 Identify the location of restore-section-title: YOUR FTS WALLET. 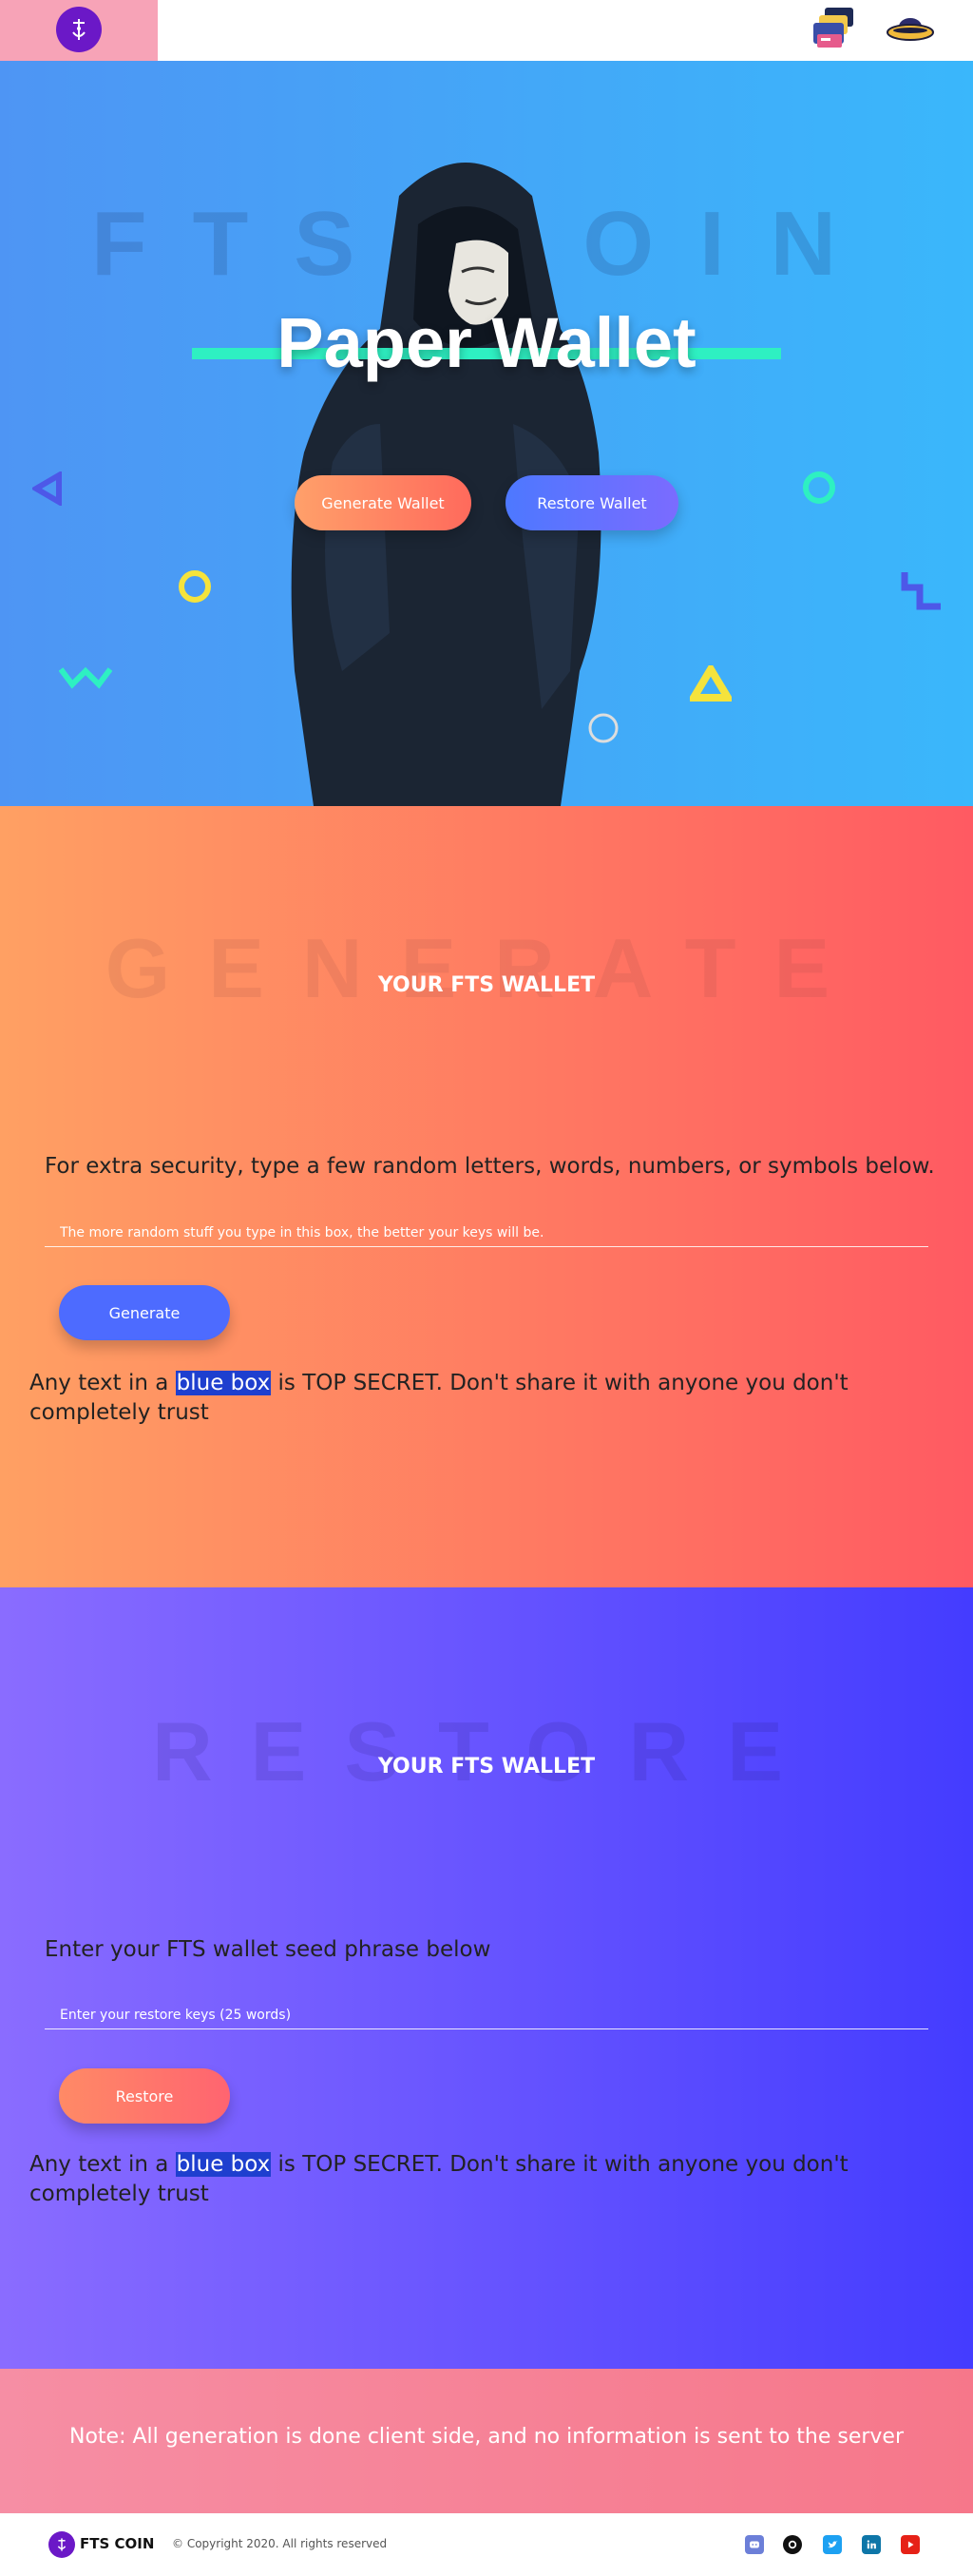
(486, 1767).